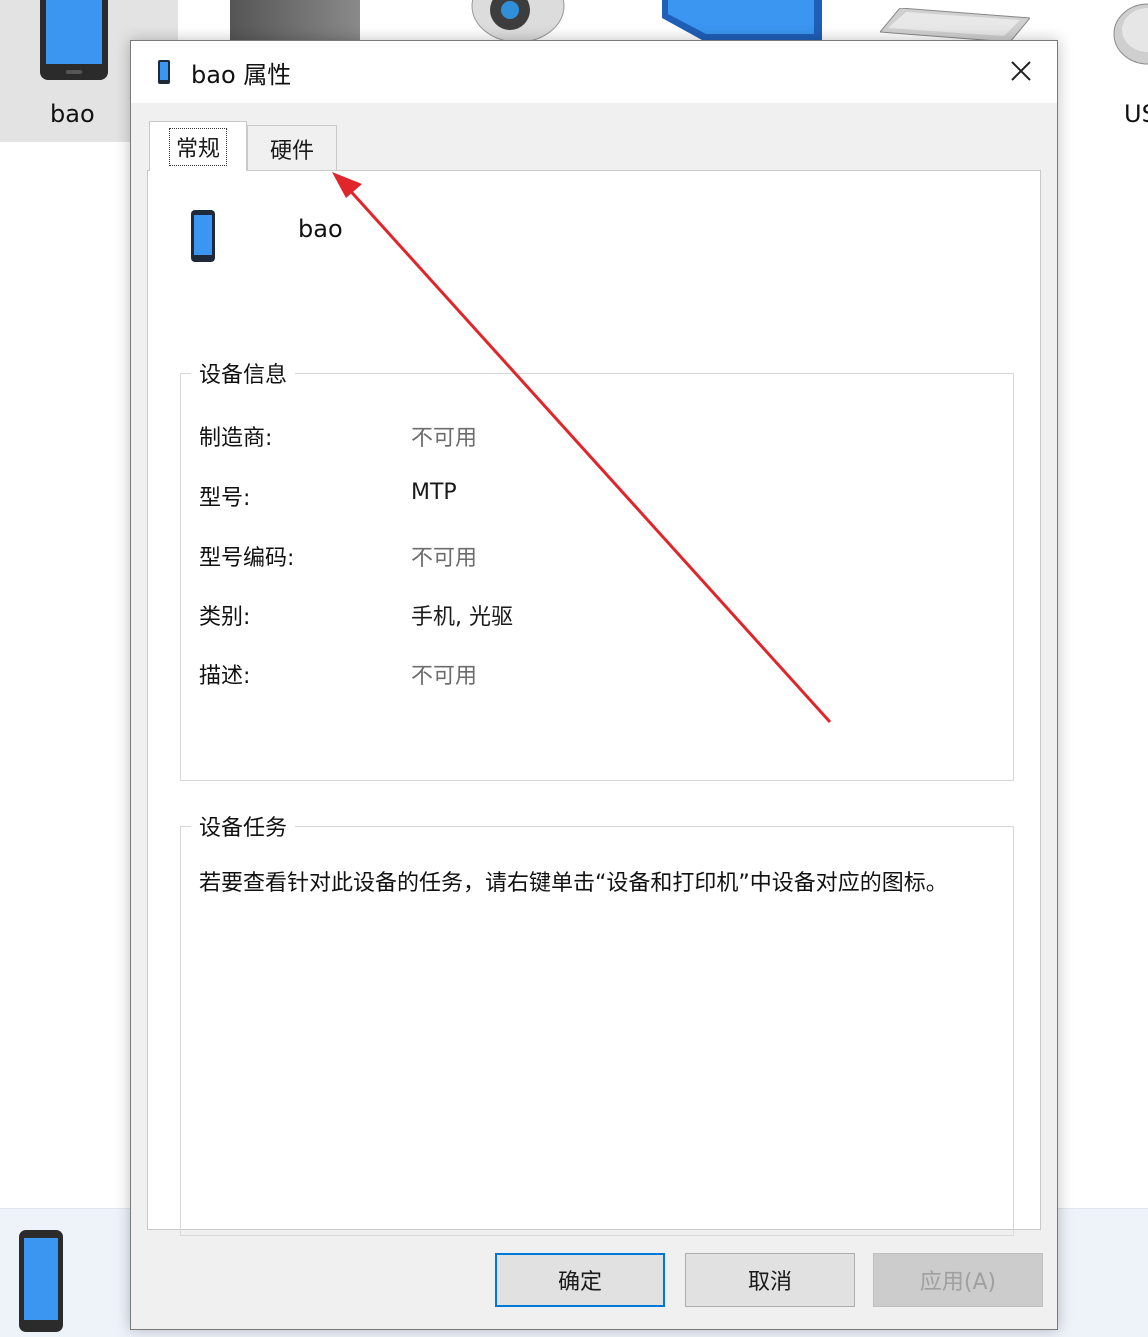  Describe the element at coordinates (291, 151) in the screenshot. I see `tab-hardware-label: 硬件` at that location.